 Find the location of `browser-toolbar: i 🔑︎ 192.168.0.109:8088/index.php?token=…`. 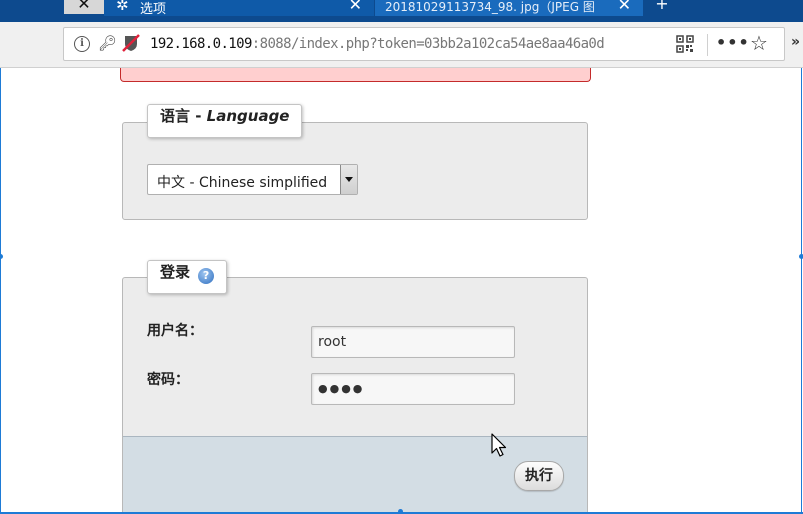

browser-toolbar: i 🔑︎ 192.168.0.109:8088/index.php?token=… is located at coordinates (401, 45).